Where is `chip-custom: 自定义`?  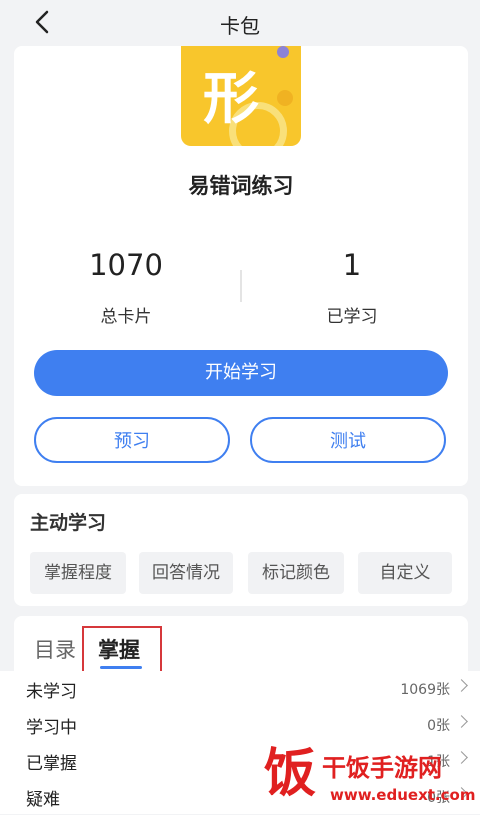
chip-custom: 自定义 is located at coordinates (405, 573).